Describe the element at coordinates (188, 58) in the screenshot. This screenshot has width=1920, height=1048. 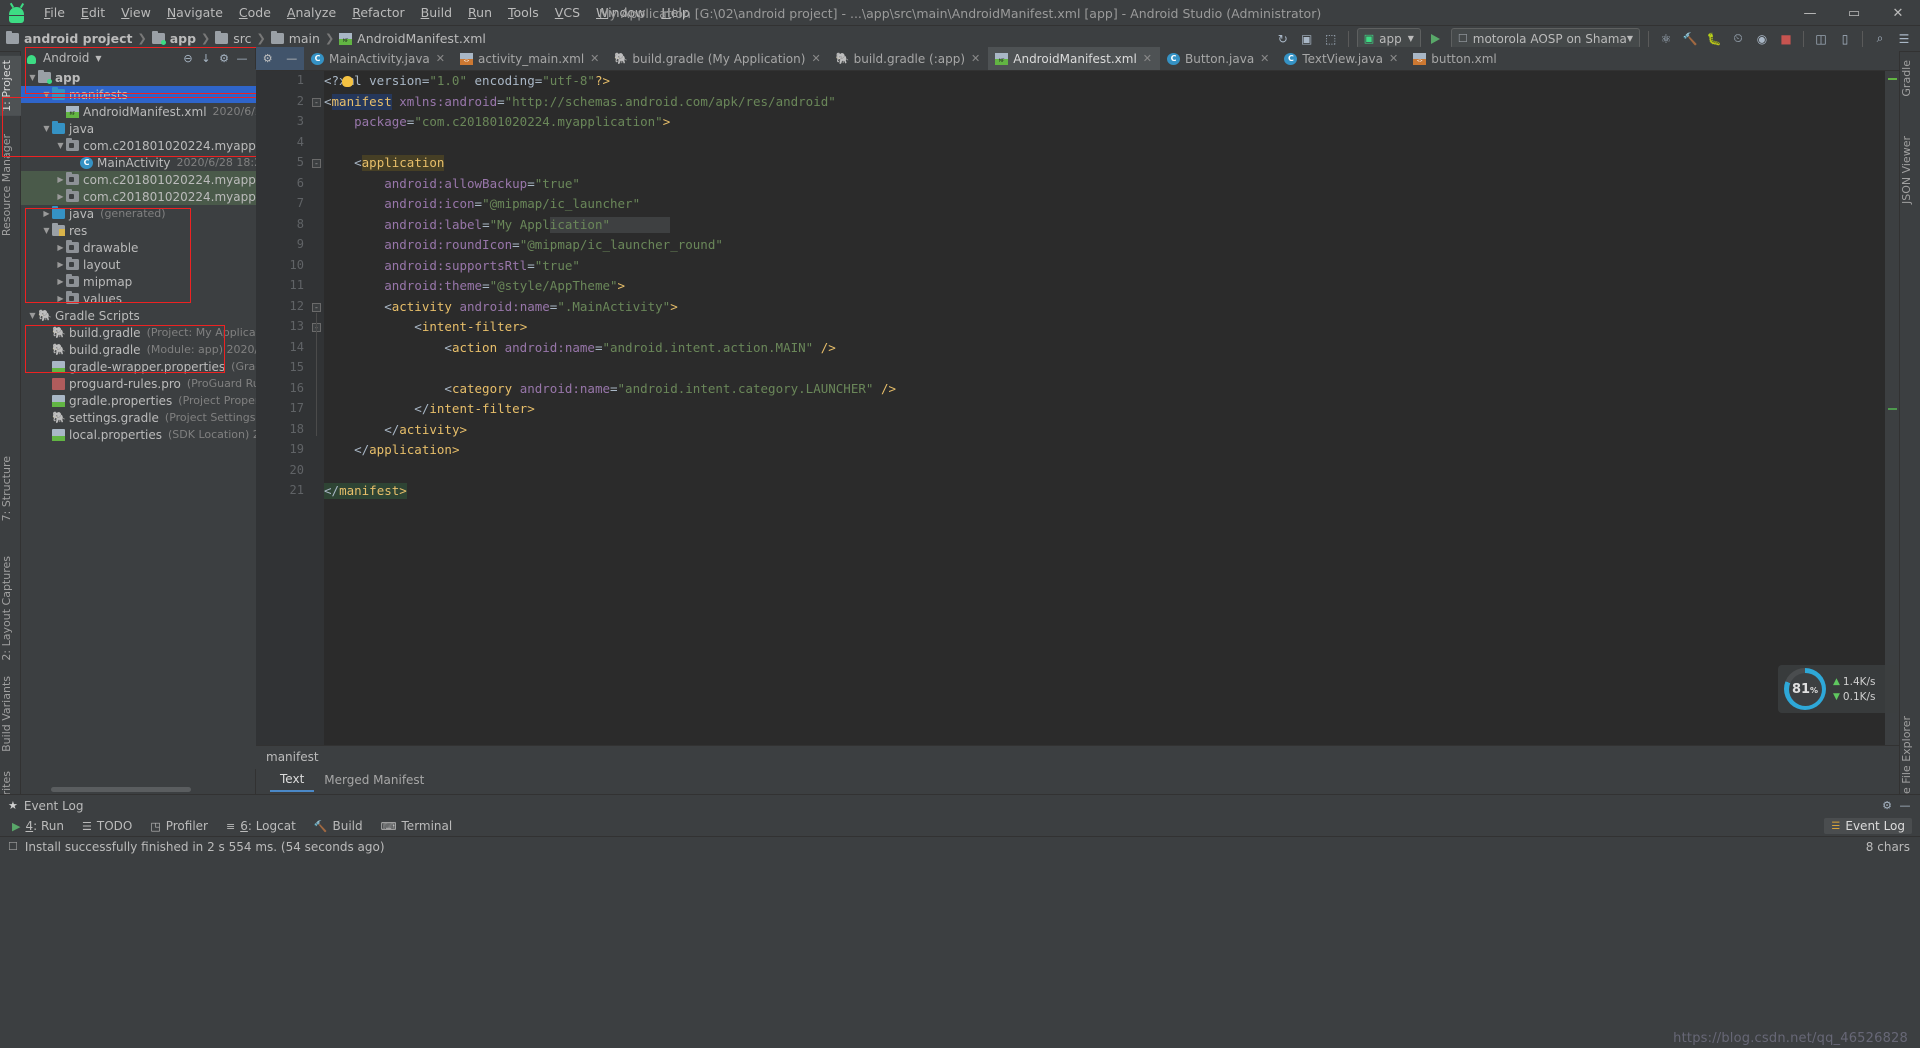
I see `collapse-all-icon: ⊖` at that location.